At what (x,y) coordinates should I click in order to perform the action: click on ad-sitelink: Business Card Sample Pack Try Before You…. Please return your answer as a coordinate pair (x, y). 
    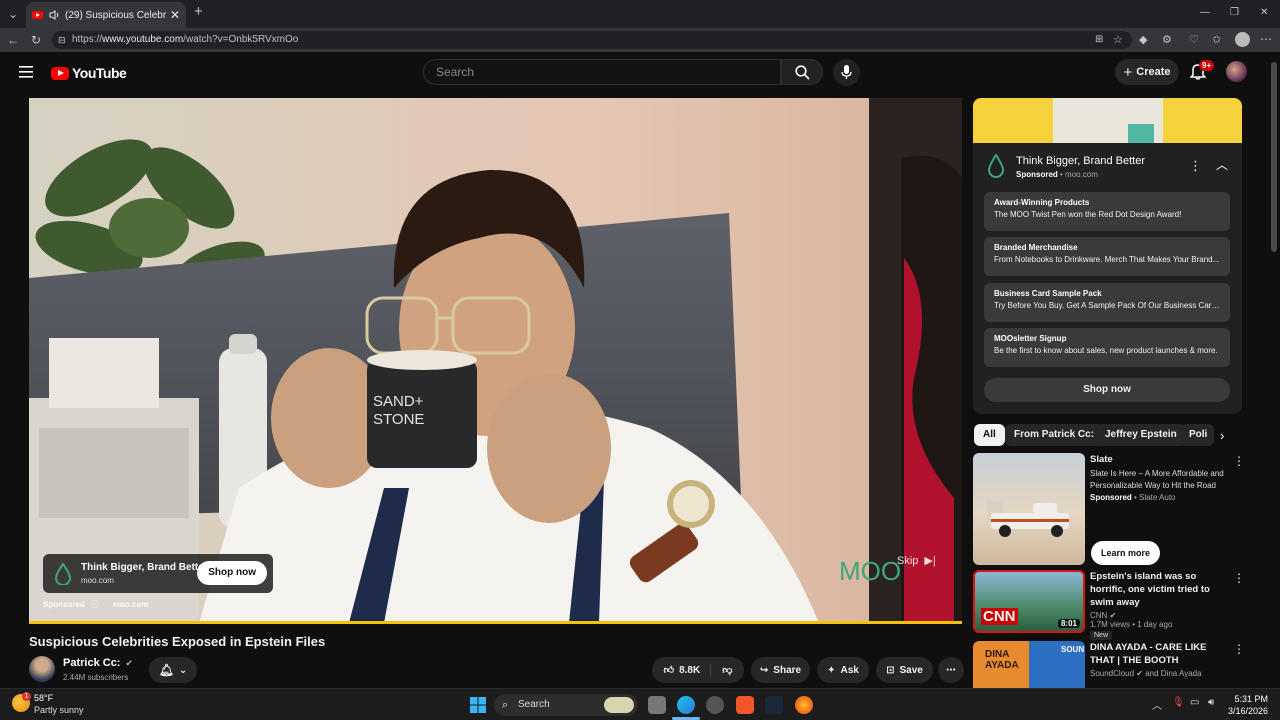
    Looking at the image, I should click on (1107, 302).